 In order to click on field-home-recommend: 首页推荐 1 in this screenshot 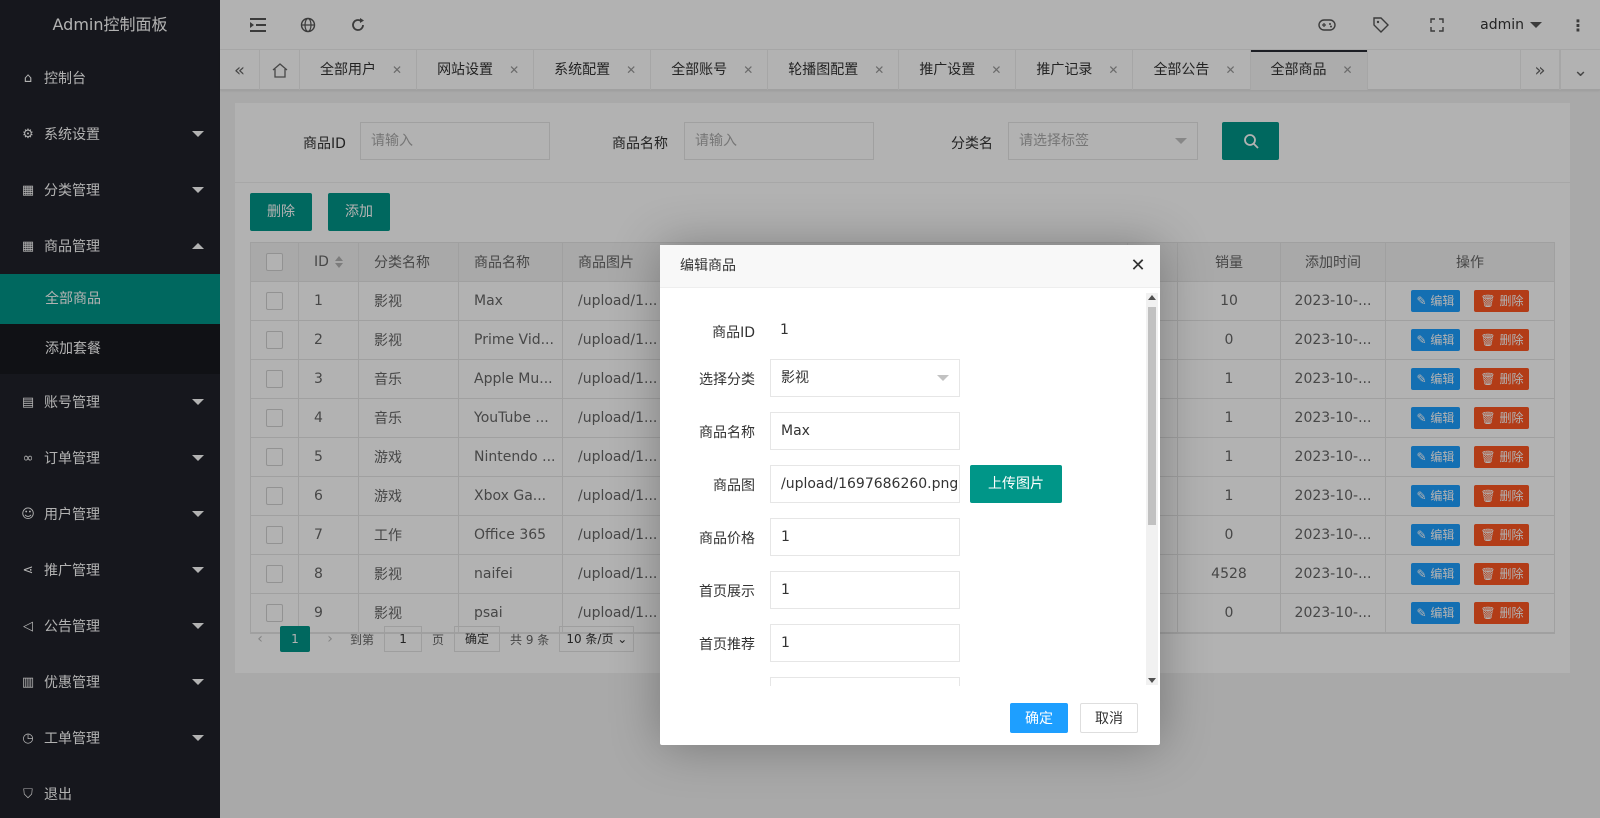, I will do `click(900, 643)`.